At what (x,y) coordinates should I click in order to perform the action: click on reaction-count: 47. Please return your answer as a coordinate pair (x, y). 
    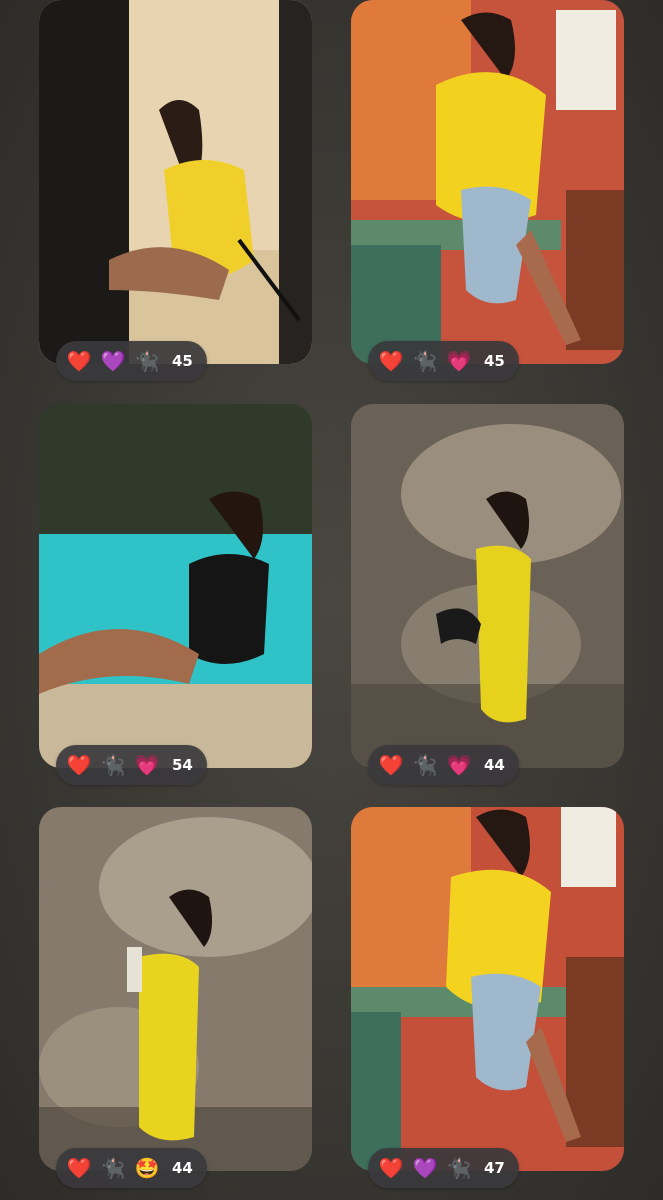
    Looking at the image, I should click on (494, 1168).